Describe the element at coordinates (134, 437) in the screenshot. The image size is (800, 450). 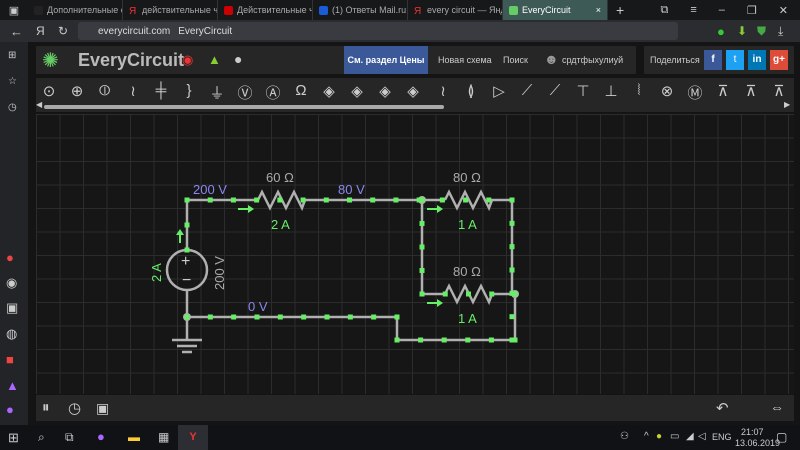
I see `explorer-icon: ▬` at that location.